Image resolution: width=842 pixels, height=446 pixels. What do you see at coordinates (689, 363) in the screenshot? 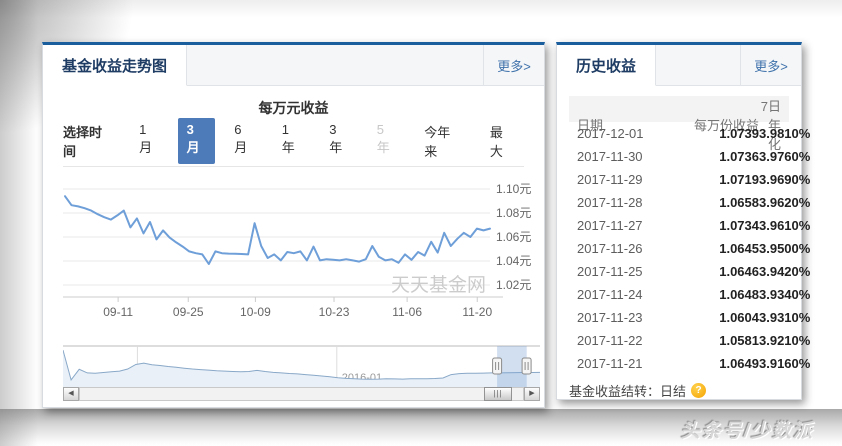
I see `table-row: 2017-11-21 1.0649 3.9160%` at bounding box center [689, 363].